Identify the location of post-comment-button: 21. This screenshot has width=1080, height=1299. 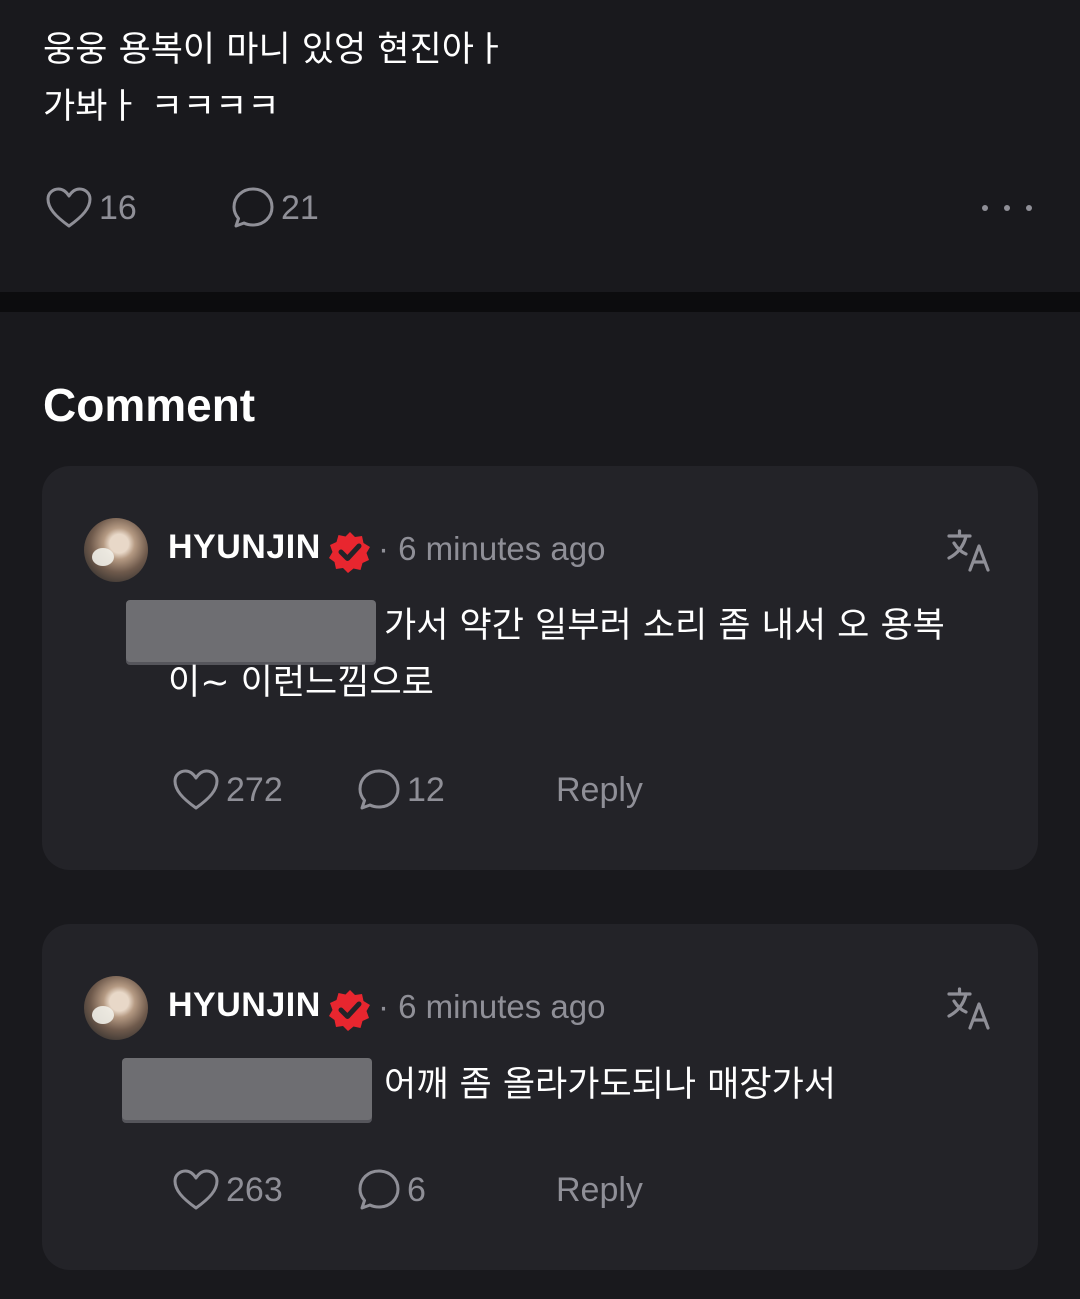
(275, 208).